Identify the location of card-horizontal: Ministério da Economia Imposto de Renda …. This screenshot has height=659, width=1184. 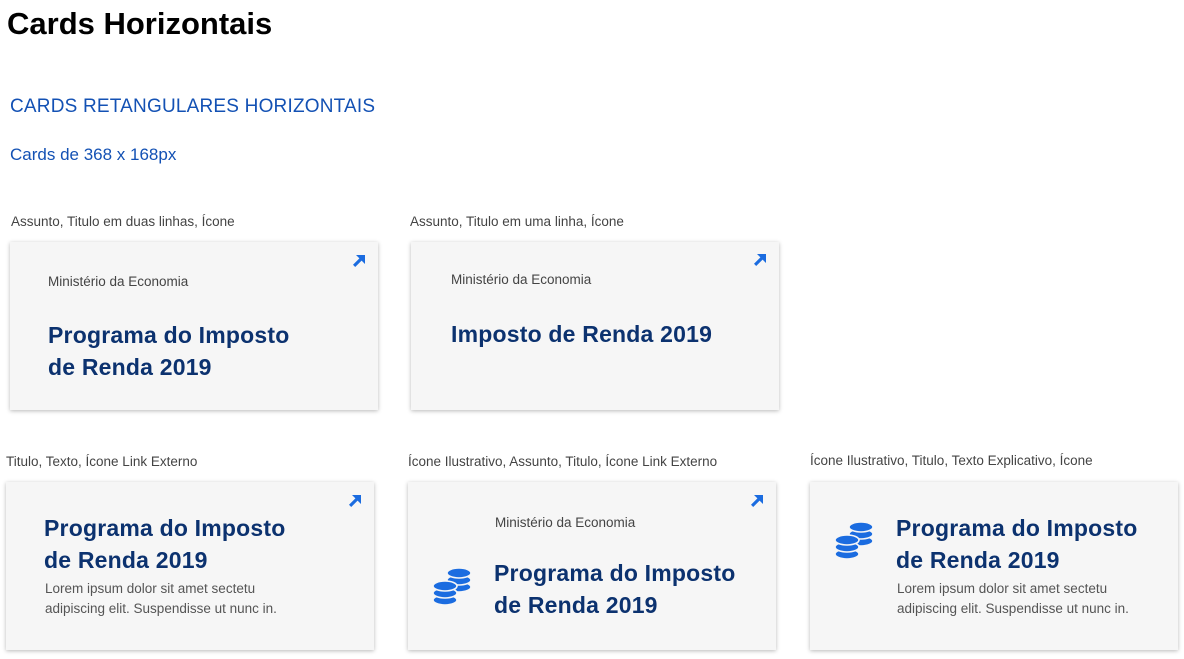
(595, 326).